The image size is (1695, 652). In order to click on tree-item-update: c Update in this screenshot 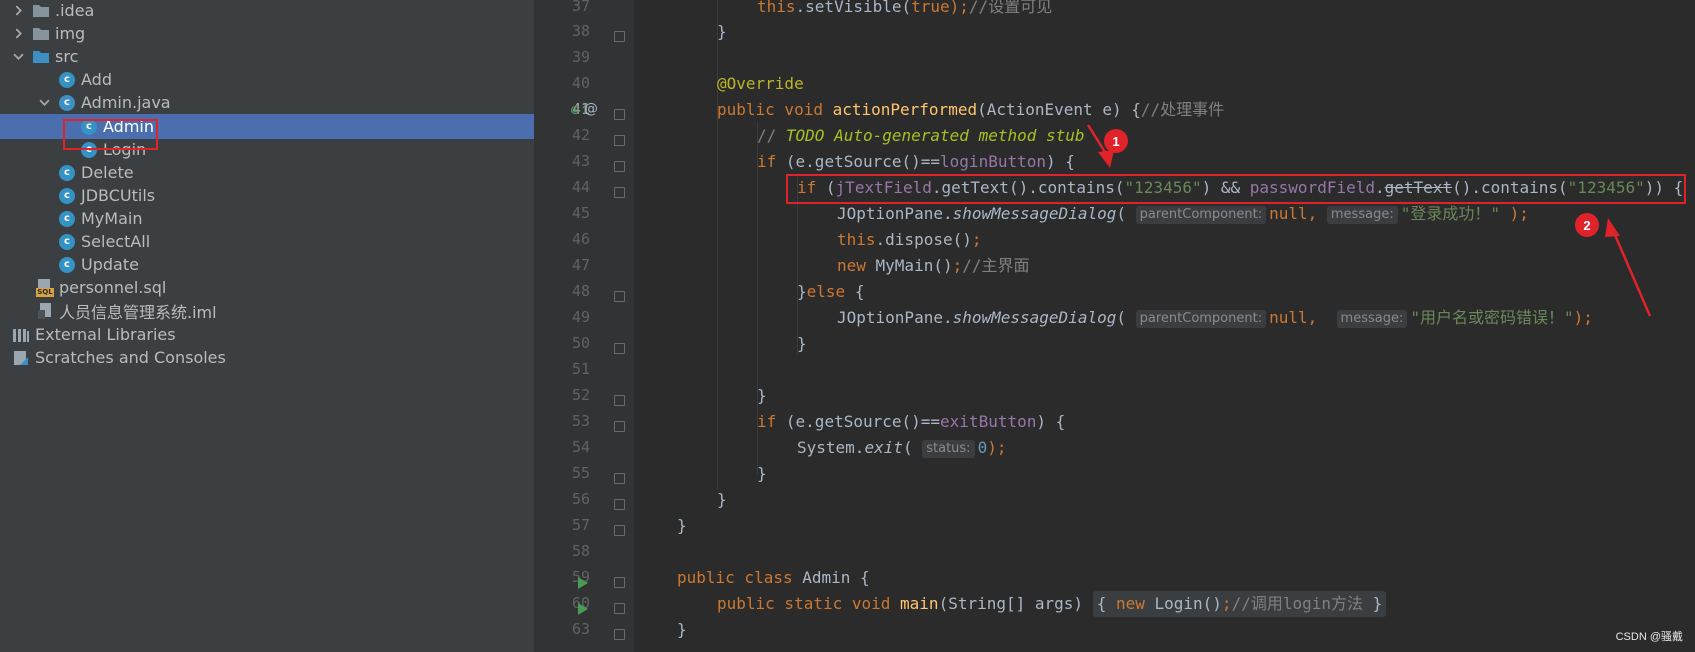, I will do `click(296, 264)`.